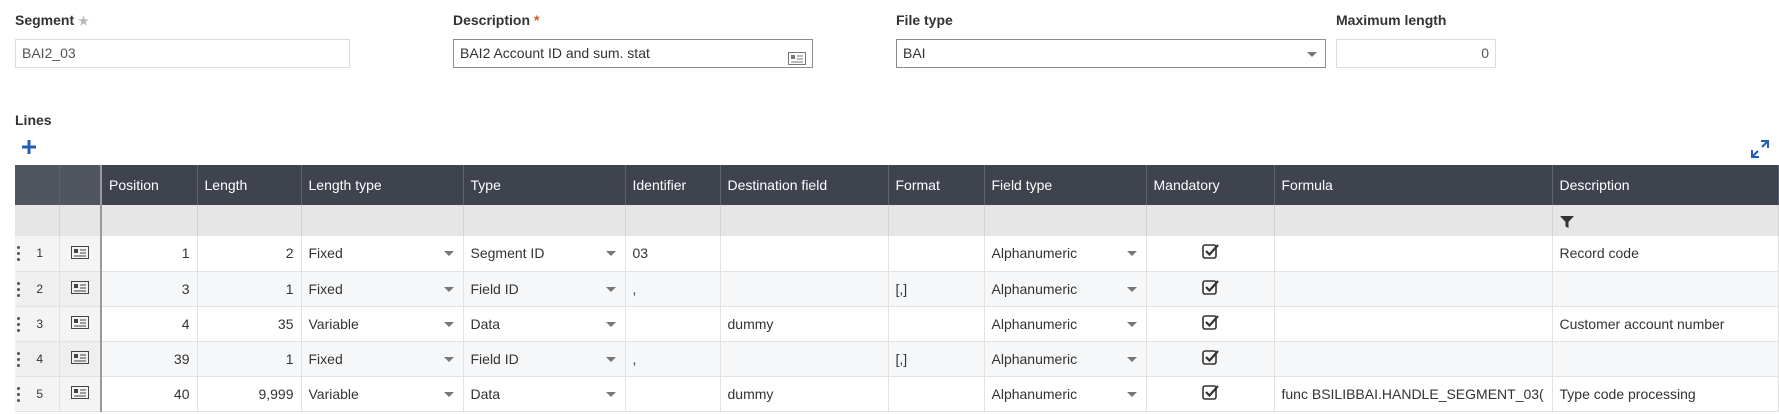  What do you see at coordinates (37, 394) in the screenshot?
I see `row-handle-cell: 5` at bounding box center [37, 394].